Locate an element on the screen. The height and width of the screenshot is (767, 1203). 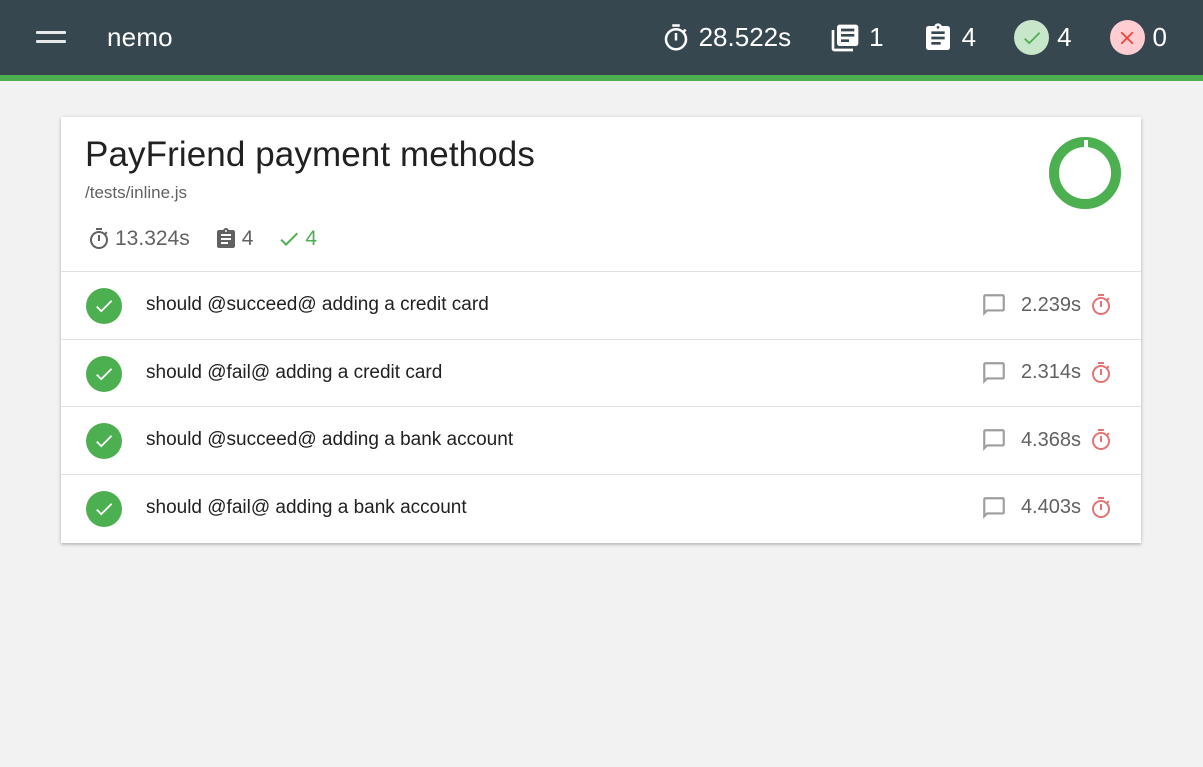
stat-passes-value: 4 is located at coordinates (1064, 37).